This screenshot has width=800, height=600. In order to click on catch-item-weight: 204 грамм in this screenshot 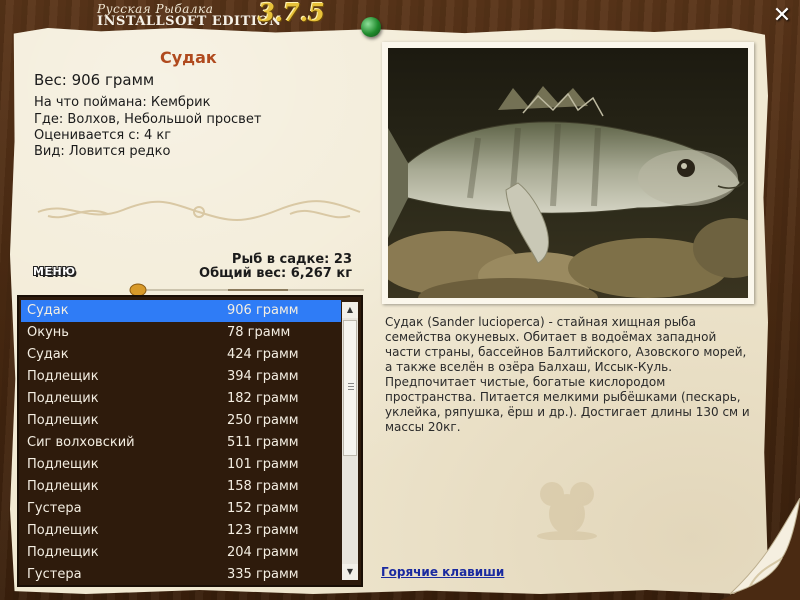, I will do `click(263, 552)`.